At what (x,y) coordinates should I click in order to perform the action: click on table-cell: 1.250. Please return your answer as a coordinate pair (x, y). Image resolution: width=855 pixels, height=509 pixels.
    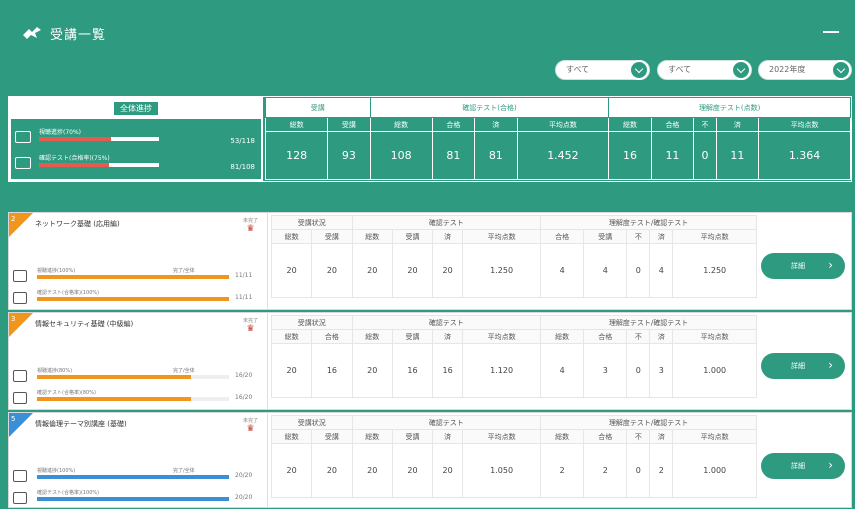
    Looking at the image, I should click on (714, 270).